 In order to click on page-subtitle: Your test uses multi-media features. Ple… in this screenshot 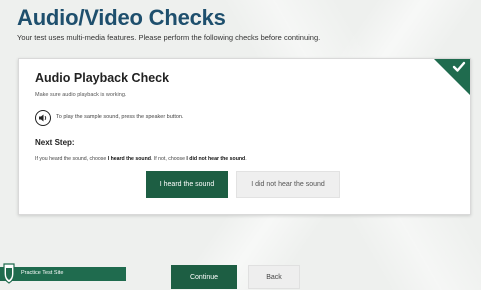, I will do `click(169, 37)`.